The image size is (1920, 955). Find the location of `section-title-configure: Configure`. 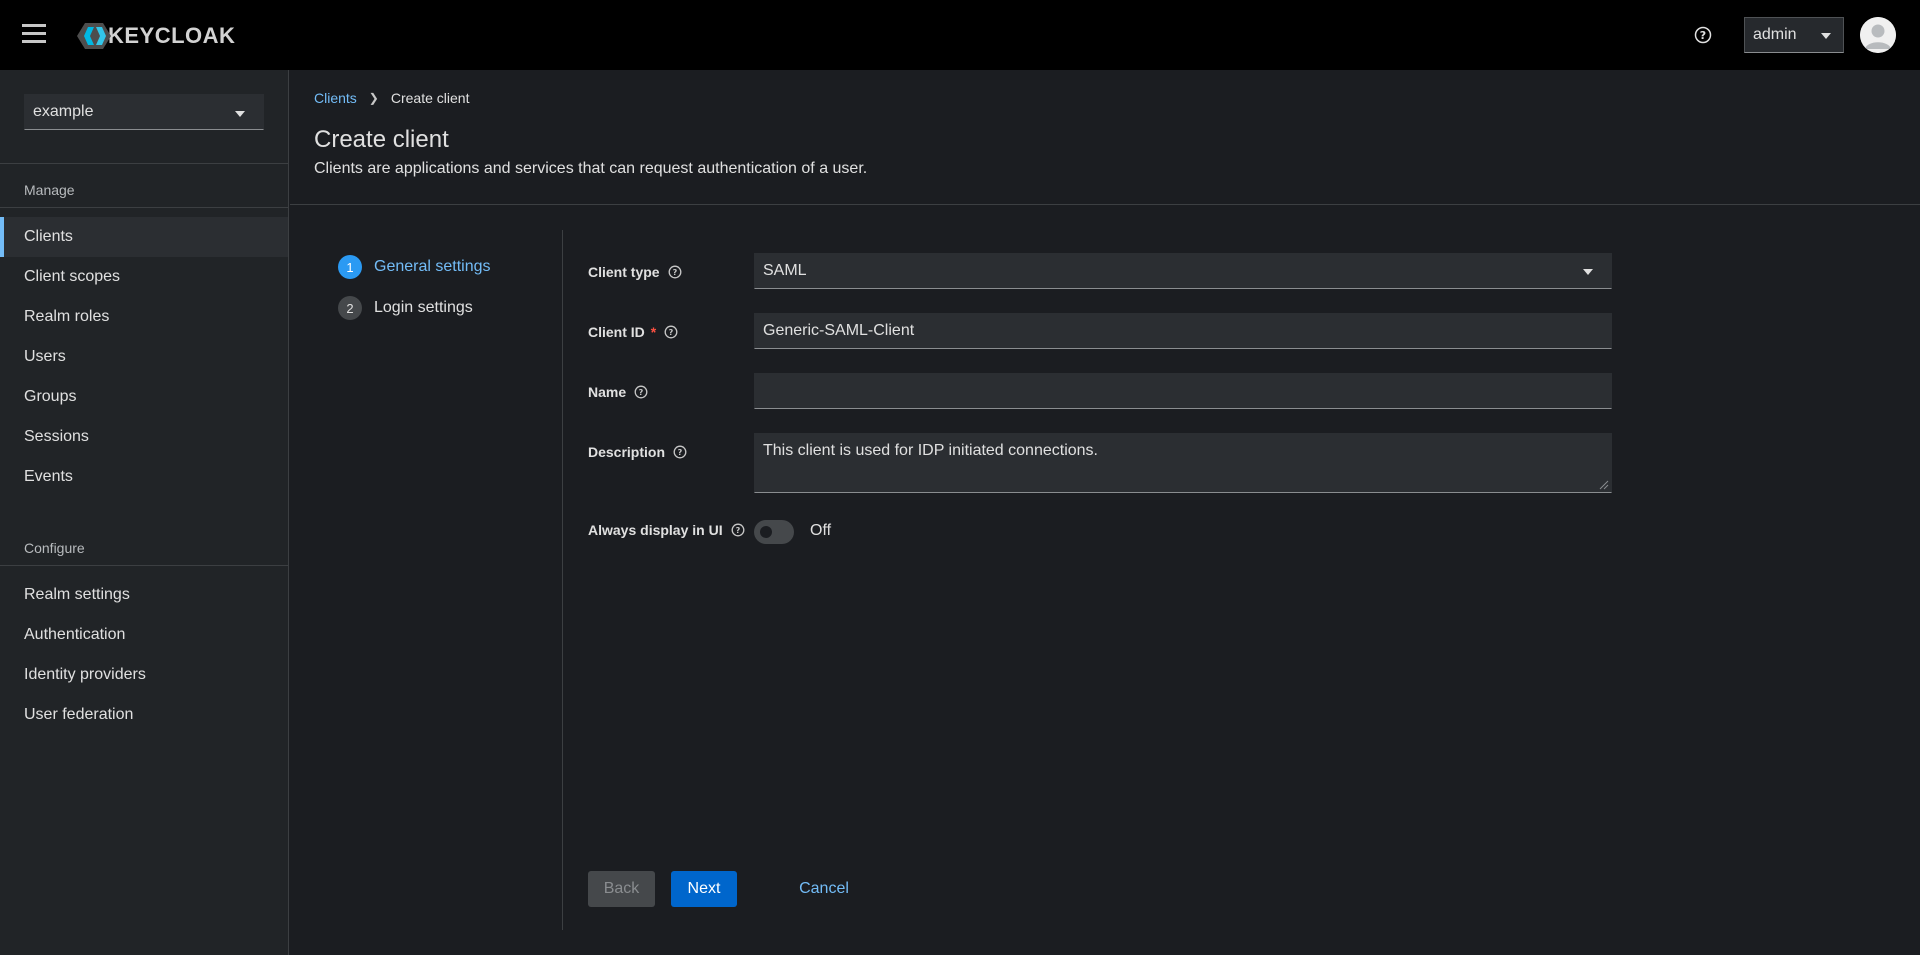

section-title-configure: Configure is located at coordinates (54, 548).